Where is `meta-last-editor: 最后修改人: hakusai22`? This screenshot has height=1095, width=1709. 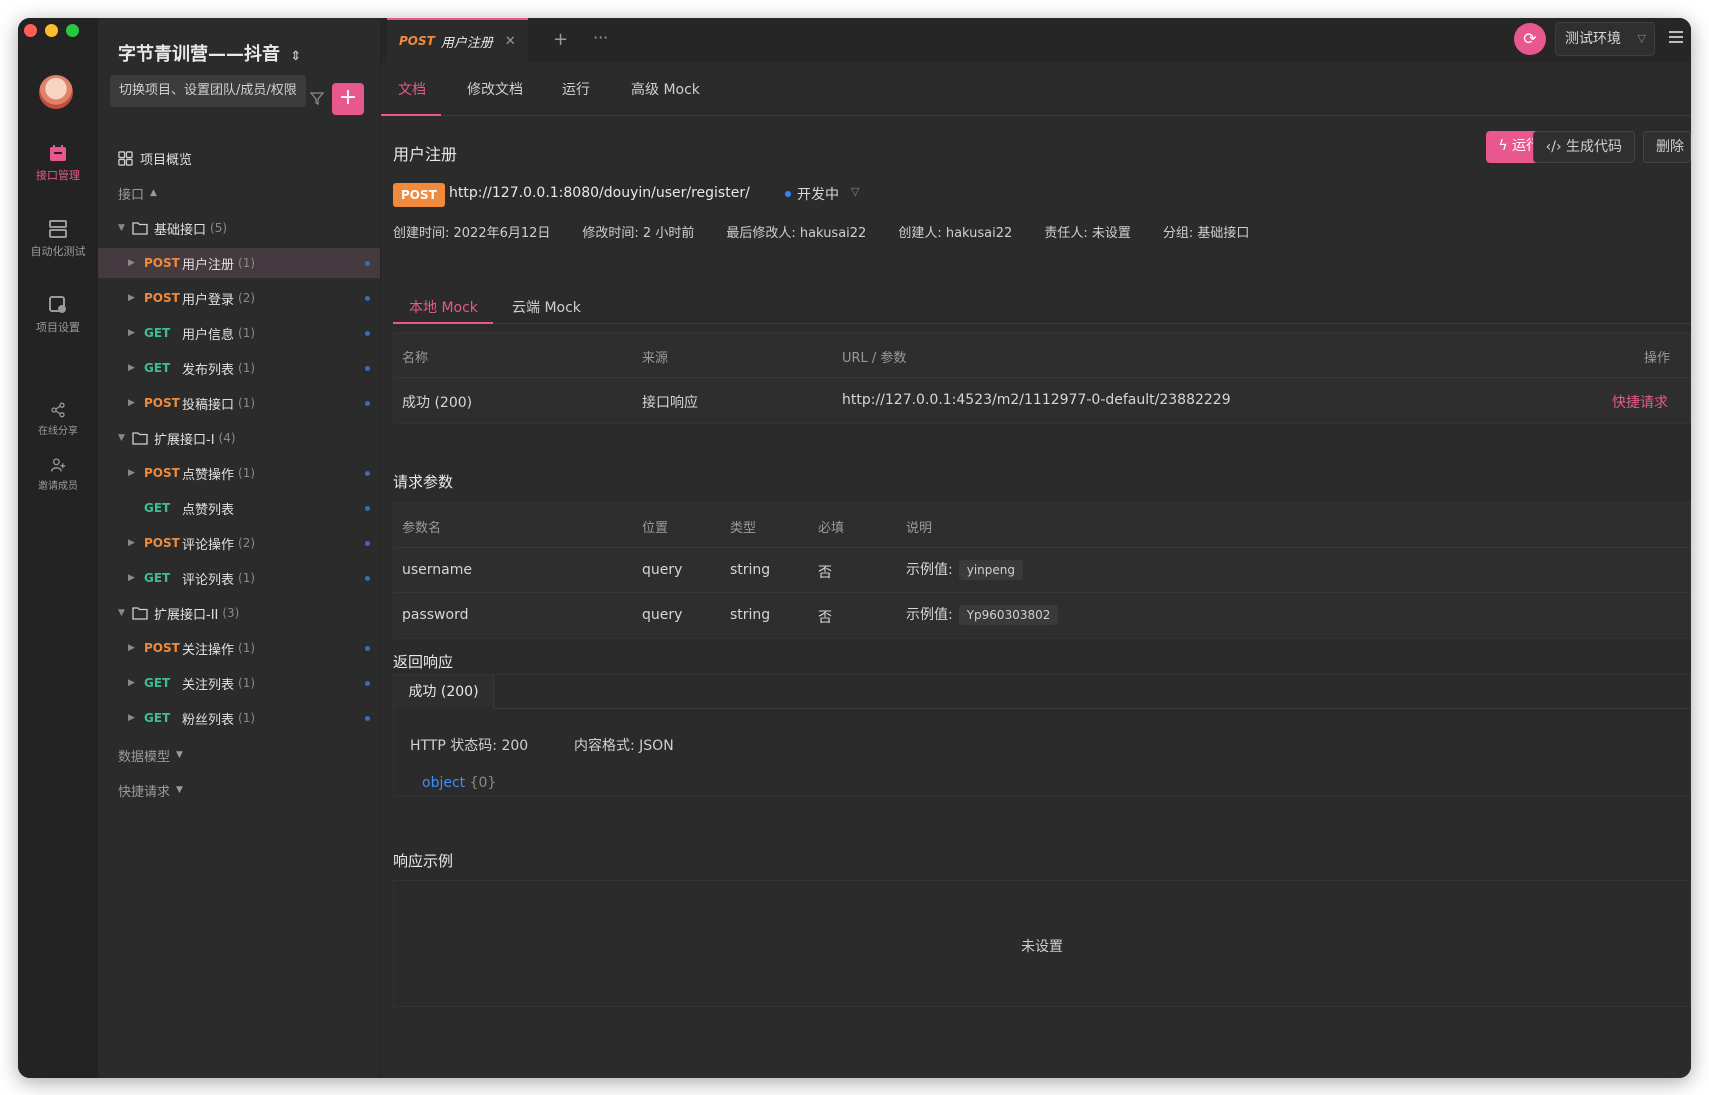 meta-last-editor: 最后修改人: hakusai22 is located at coordinates (796, 233).